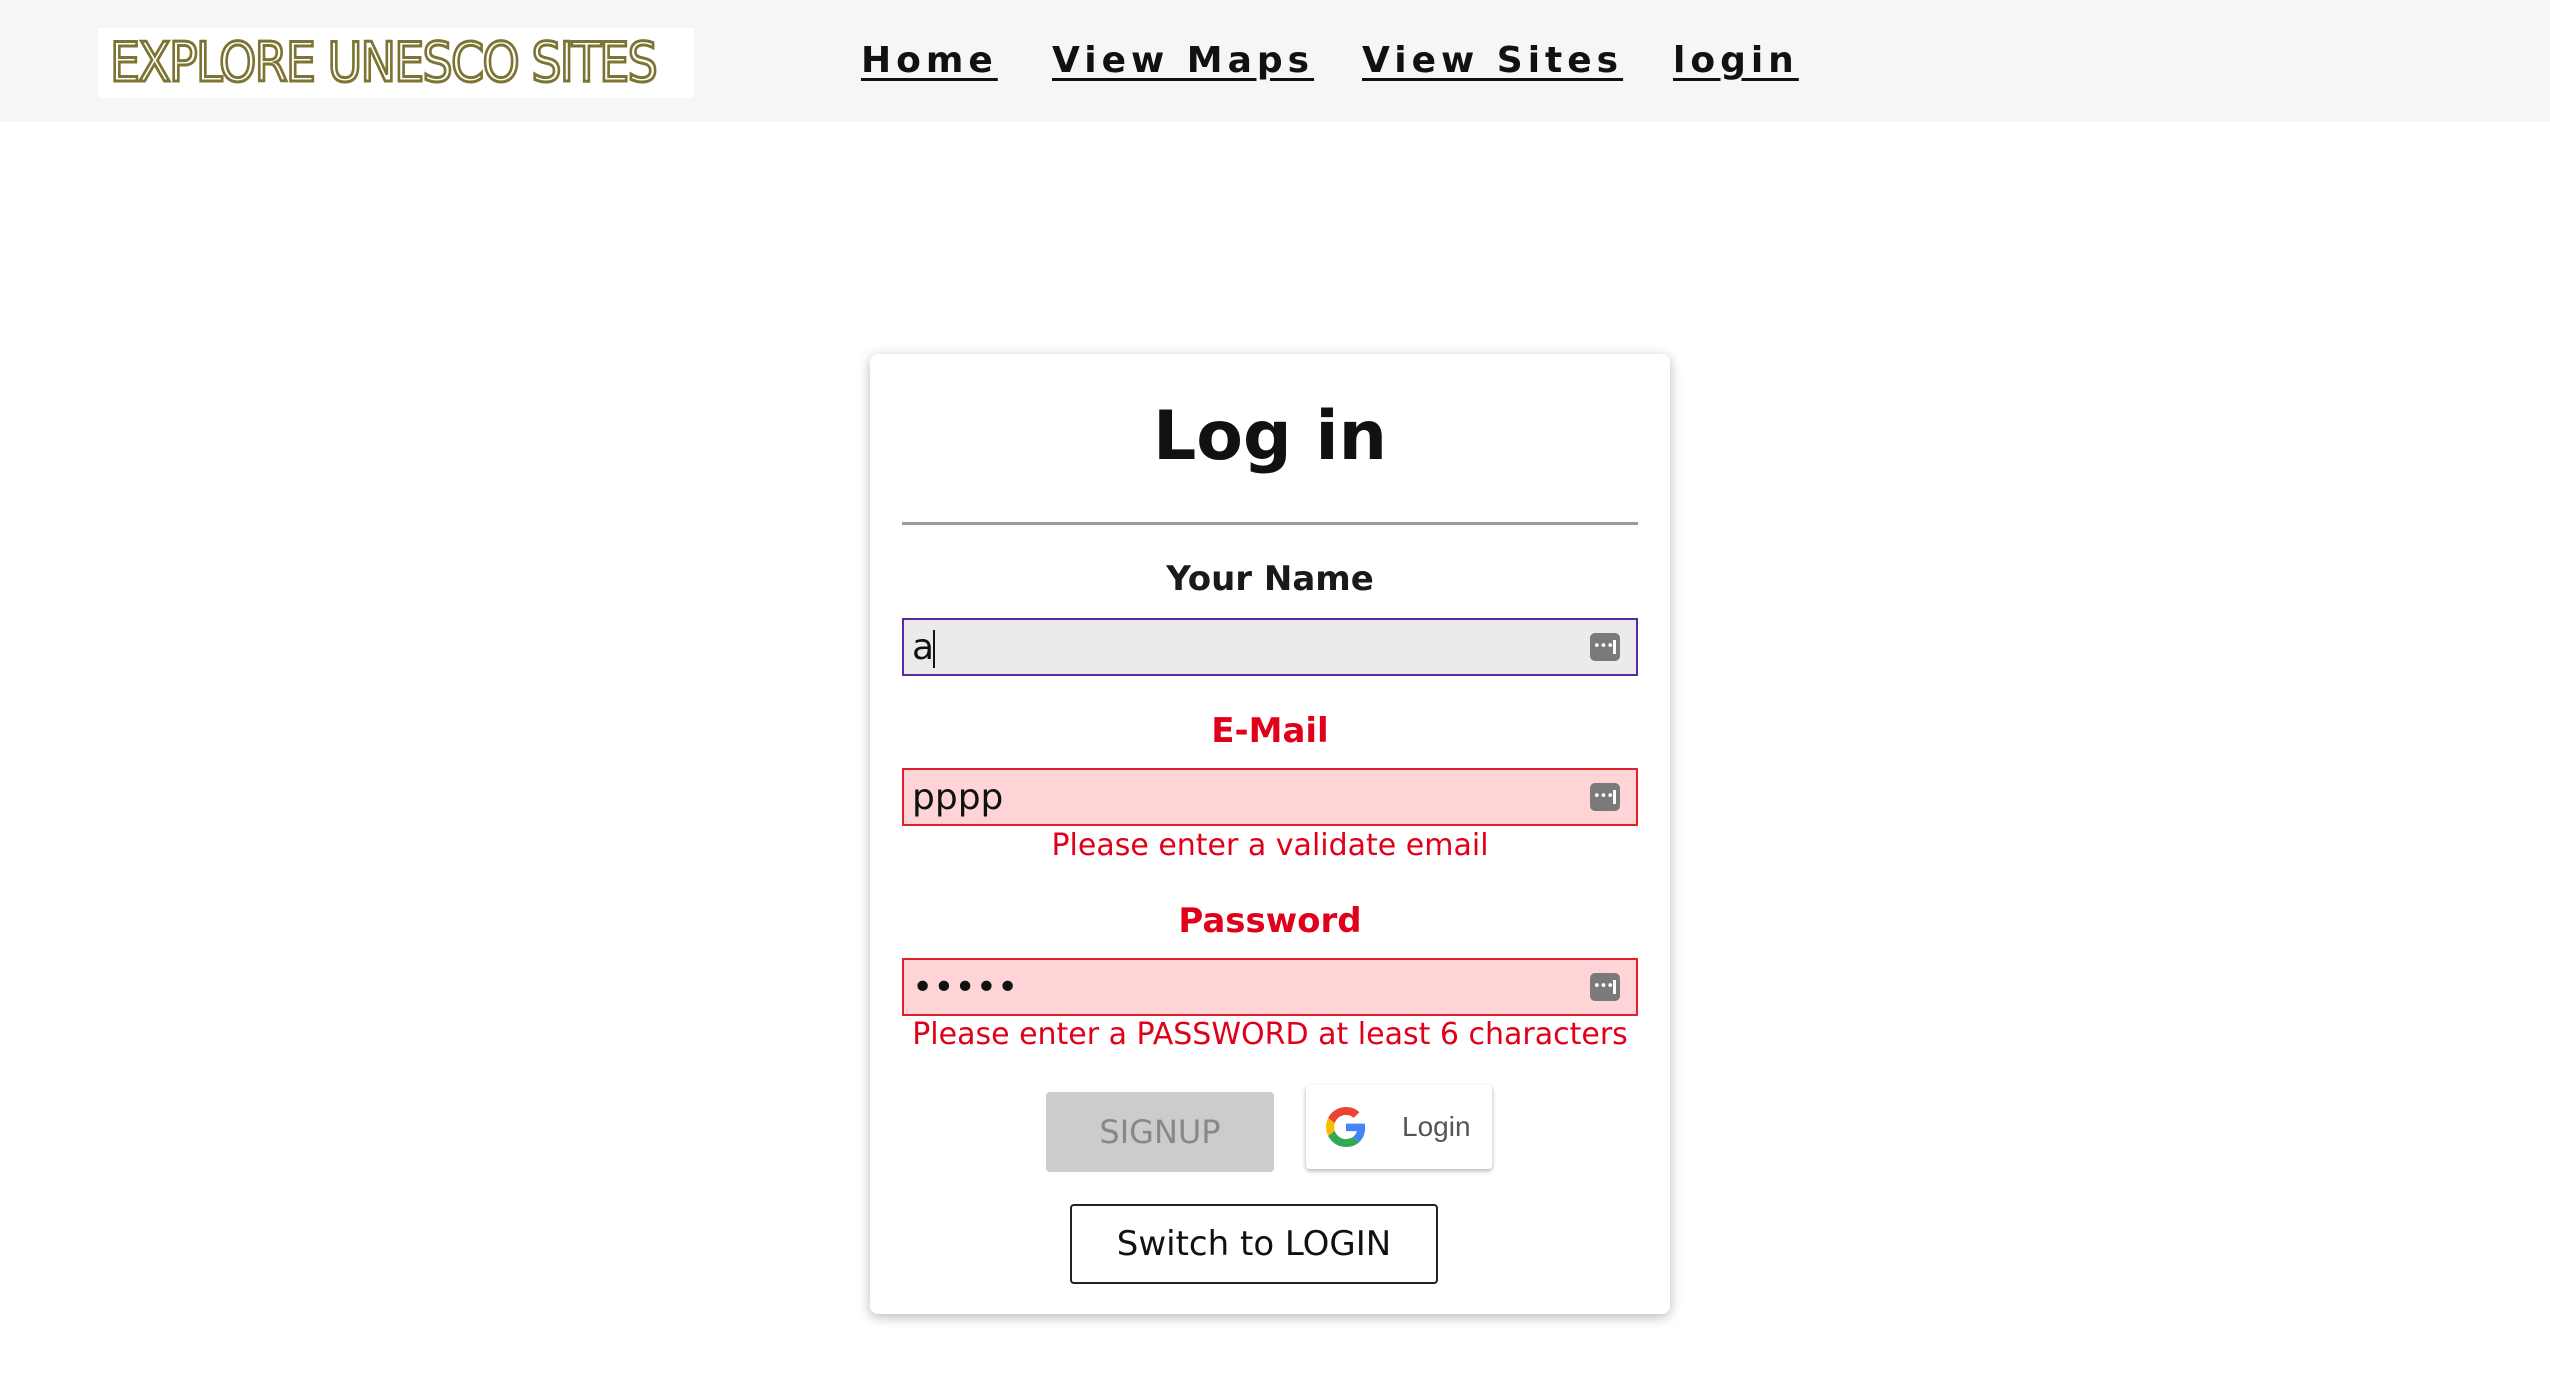  I want to click on google-login-label: Login, so click(1436, 1126).